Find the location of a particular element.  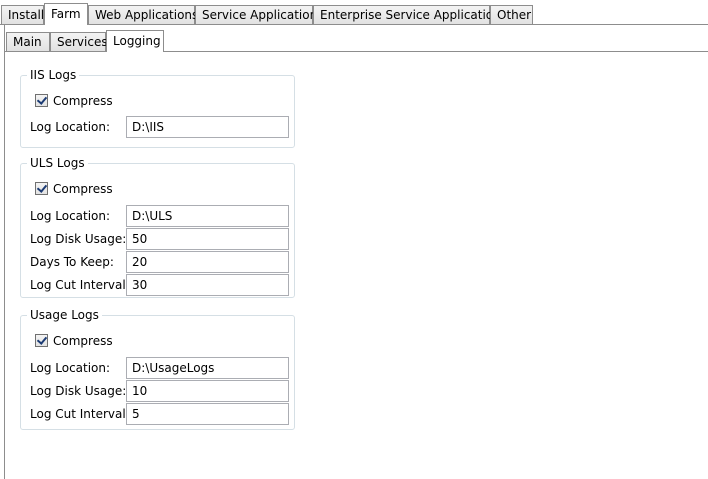

iis-compress-label: Compress is located at coordinates (83, 101).